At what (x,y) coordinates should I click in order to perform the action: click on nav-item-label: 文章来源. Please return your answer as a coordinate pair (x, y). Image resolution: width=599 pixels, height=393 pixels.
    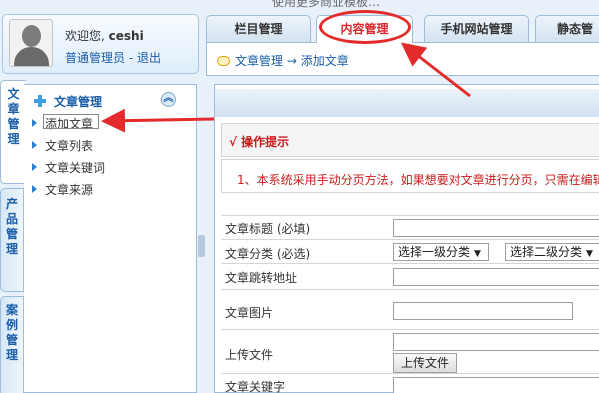
    Looking at the image, I should click on (69, 190).